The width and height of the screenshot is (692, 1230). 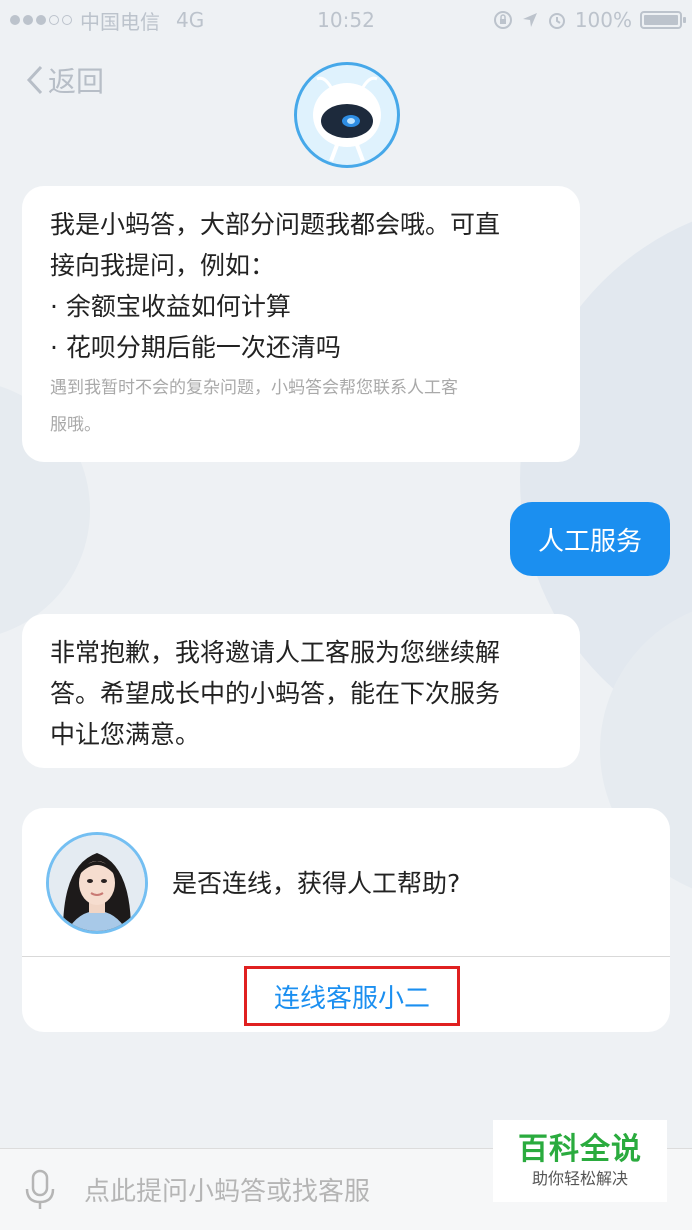 I want to click on status-left: 中国电信 4G, so click(x=107, y=20).